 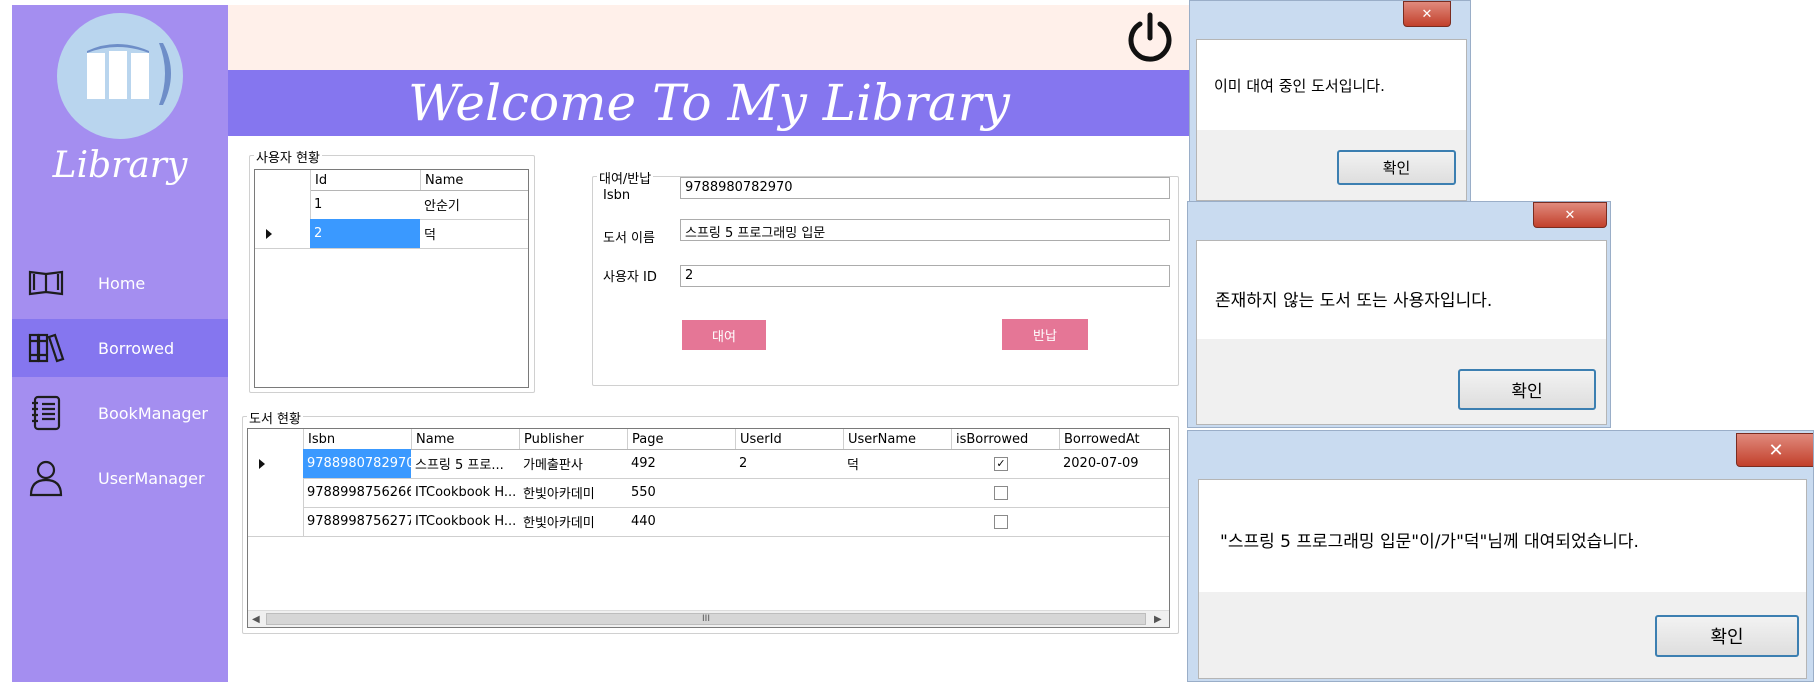 I want to click on book-open-icon, so click(x=46, y=283).